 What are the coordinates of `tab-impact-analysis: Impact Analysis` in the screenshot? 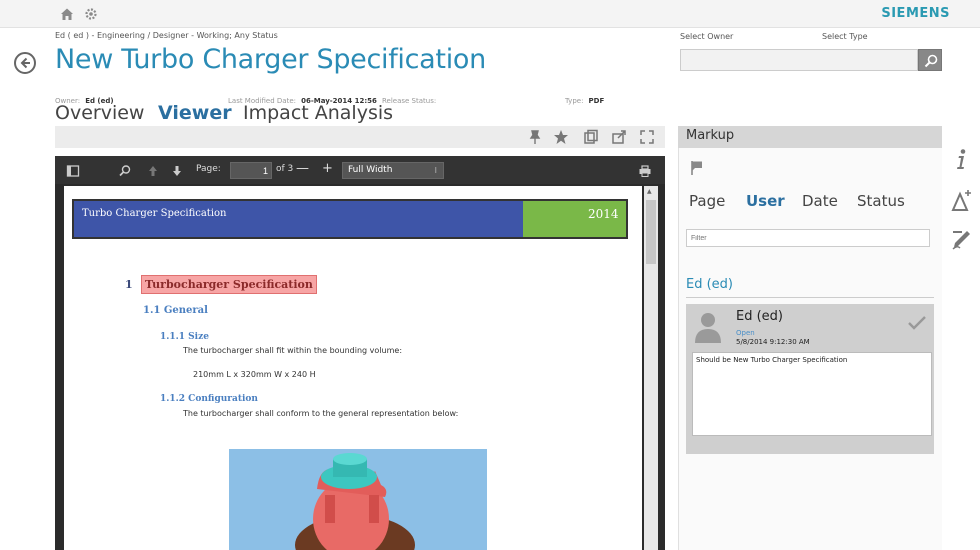 It's located at (318, 113).